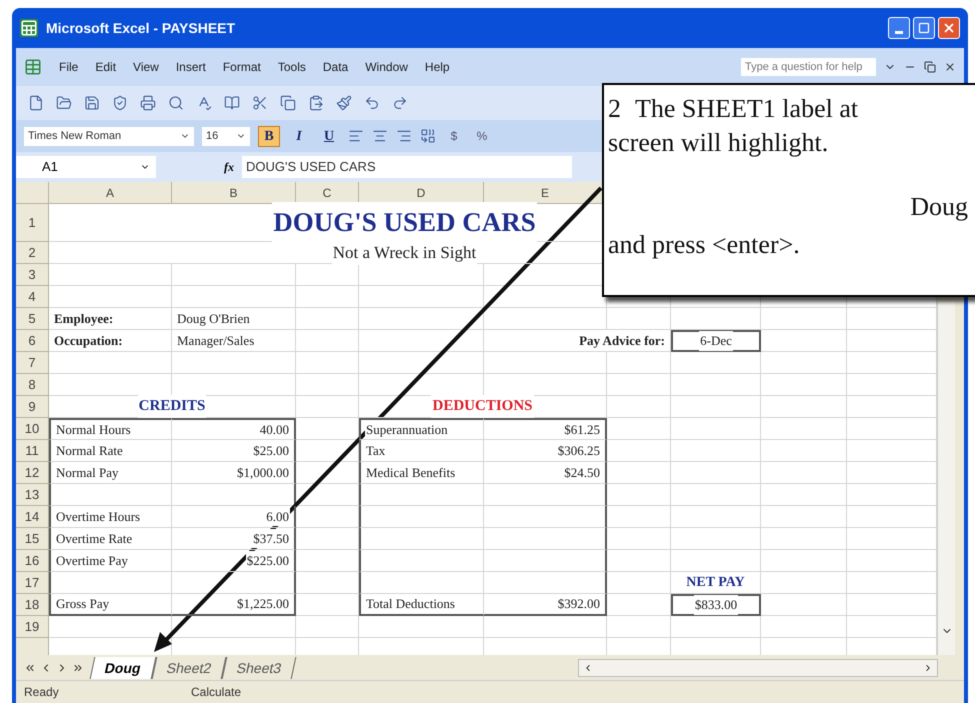 The width and height of the screenshot is (975, 703). Describe the element at coordinates (32, 539) in the screenshot. I see `row-header: 15` at that location.